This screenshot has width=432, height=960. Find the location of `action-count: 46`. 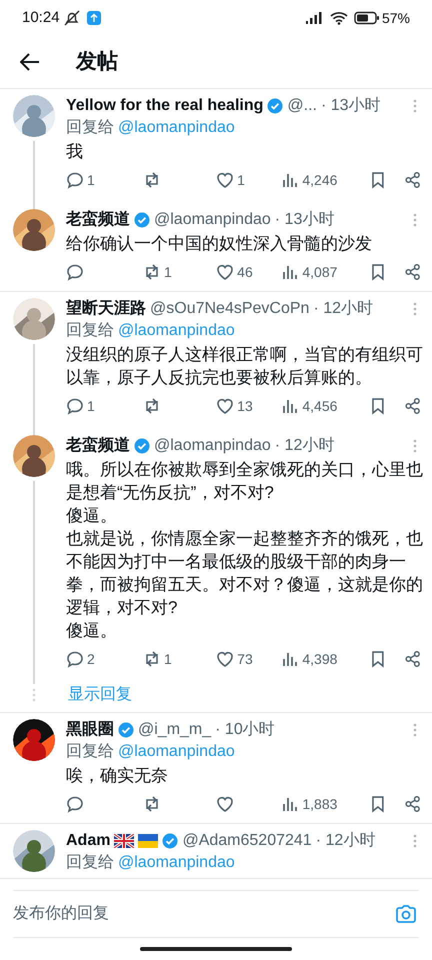

action-count: 46 is located at coordinates (245, 272).